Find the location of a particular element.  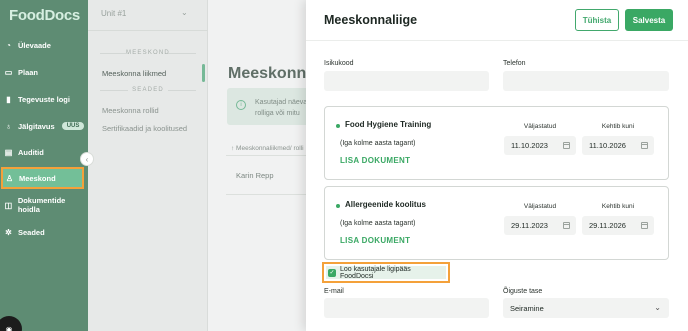

clipboard-icon: ▤ is located at coordinates (8, 152).